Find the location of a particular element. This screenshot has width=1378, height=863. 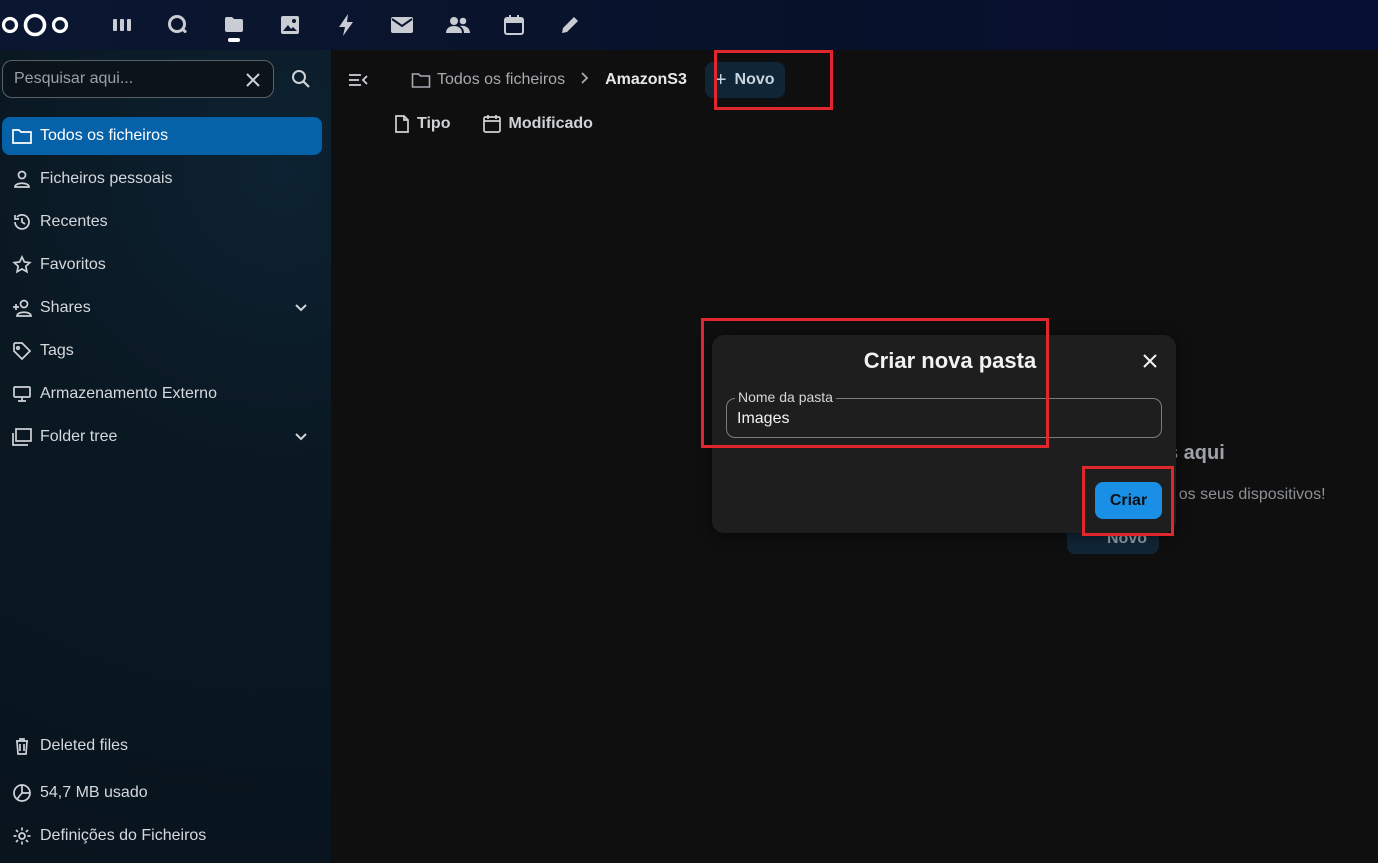

storage-usage: 54,7 MB usado is located at coordinates (162, 793).